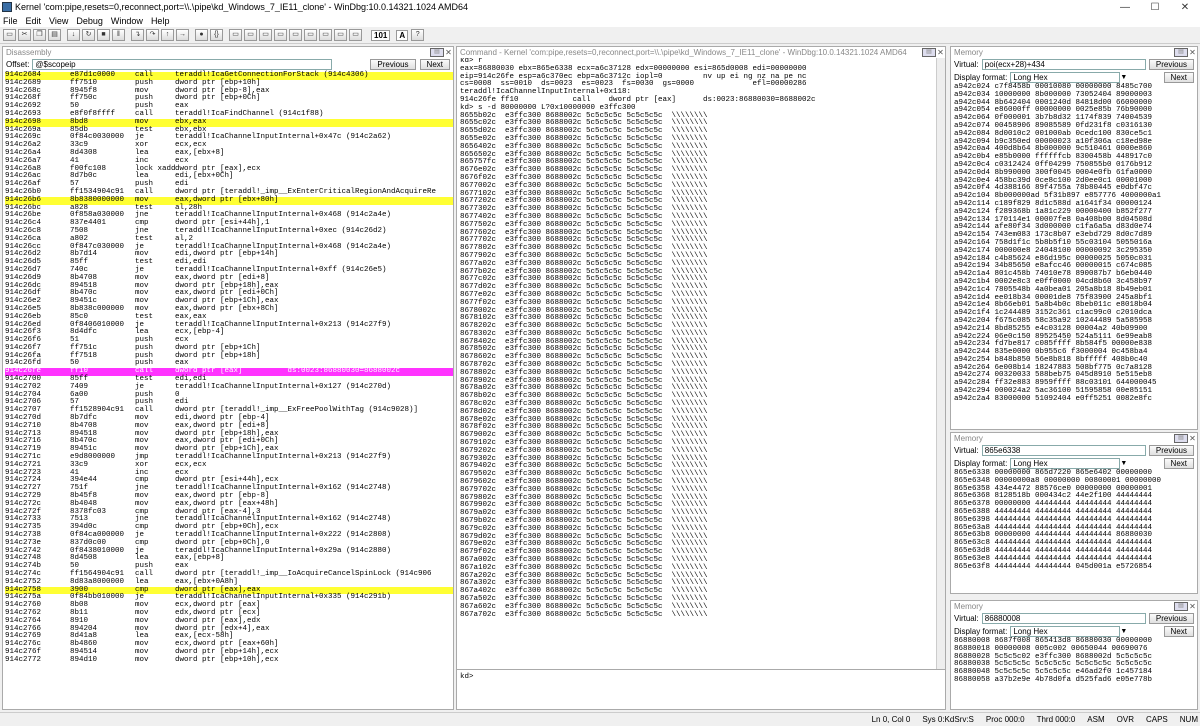  What do you see at coordinates (24, 35) in the screenshot?
I see `cut-icon: ✂` at bounding box center [24, 35].